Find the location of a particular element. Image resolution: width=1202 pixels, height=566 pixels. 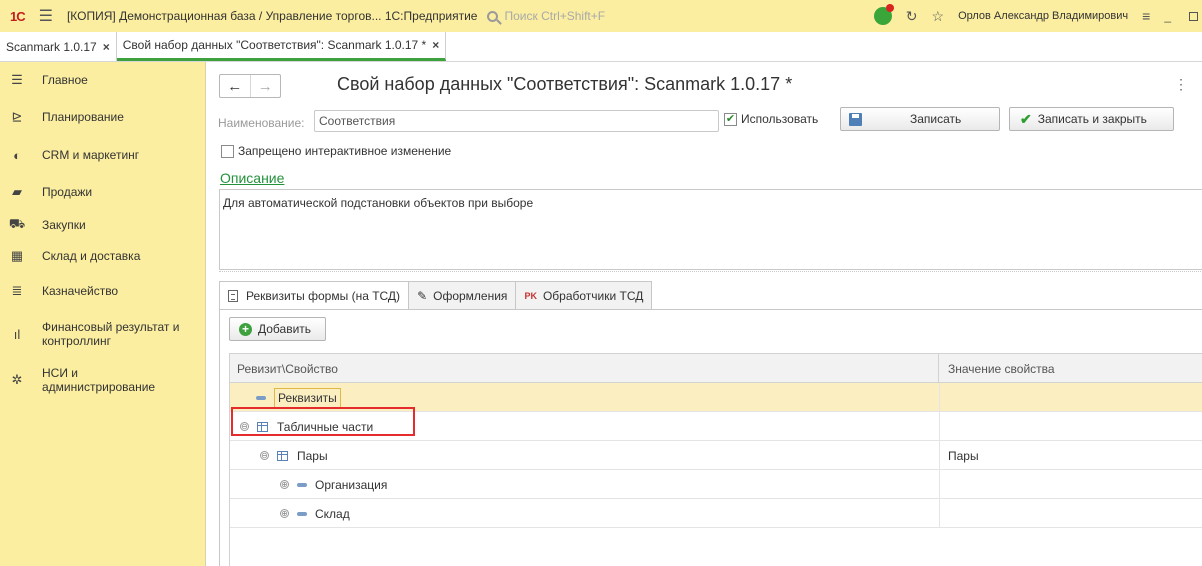

row-label: Склад is located at coordinates (332, 513).